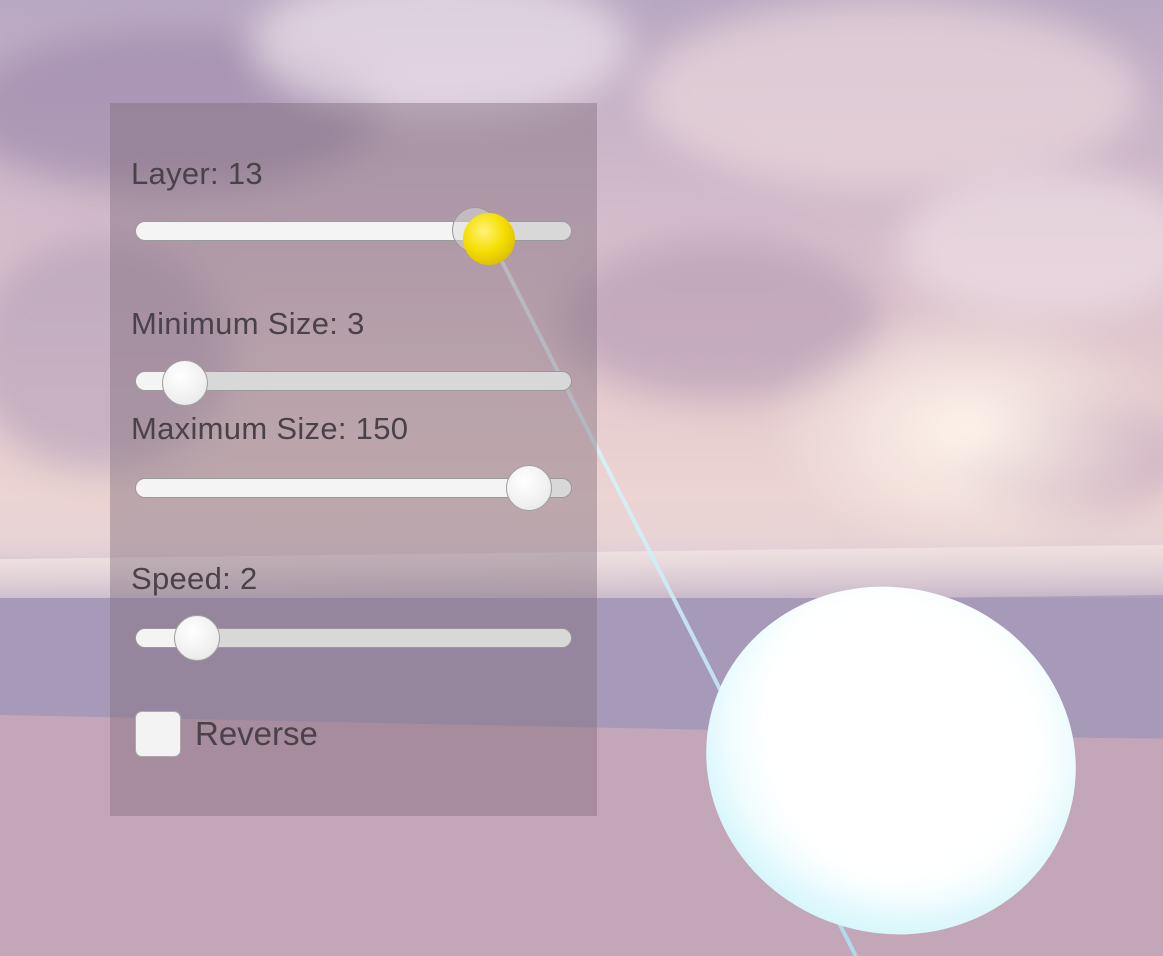 Image resolution: width=1163 pixels, height=956 pixels. I want to click on max-size-slider-handle, so click(529, 488).